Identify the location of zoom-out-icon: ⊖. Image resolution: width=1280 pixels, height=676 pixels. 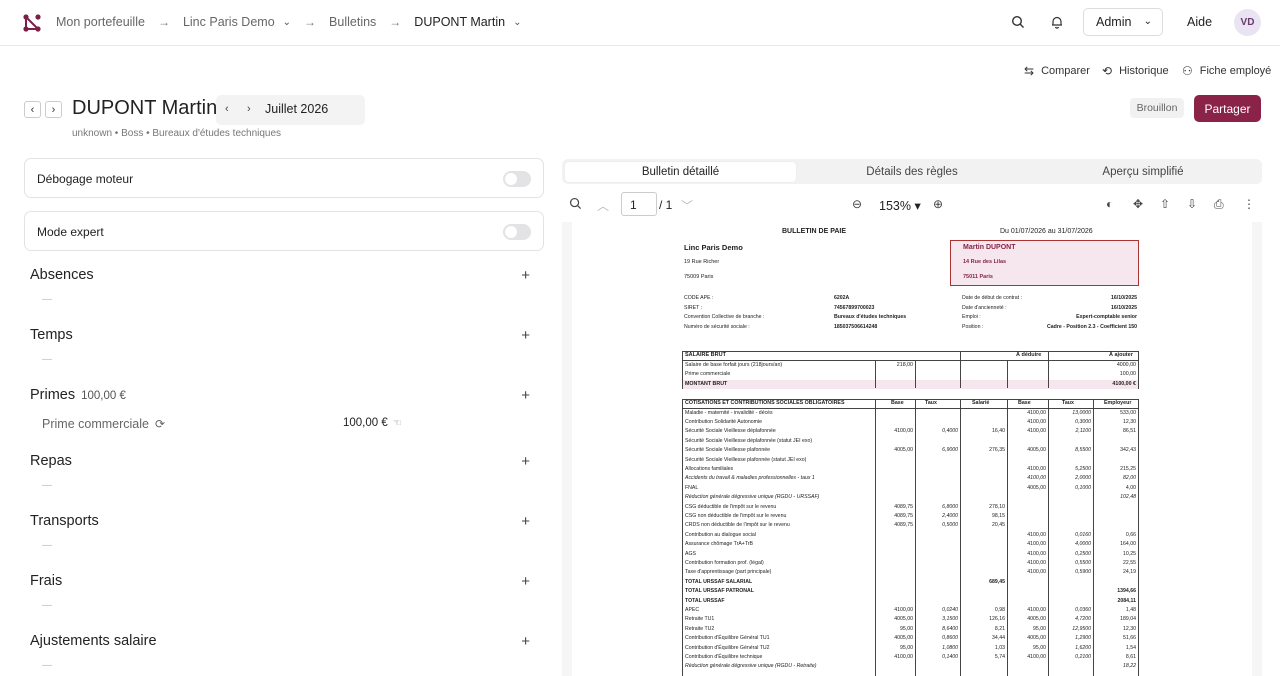
(857, 204).